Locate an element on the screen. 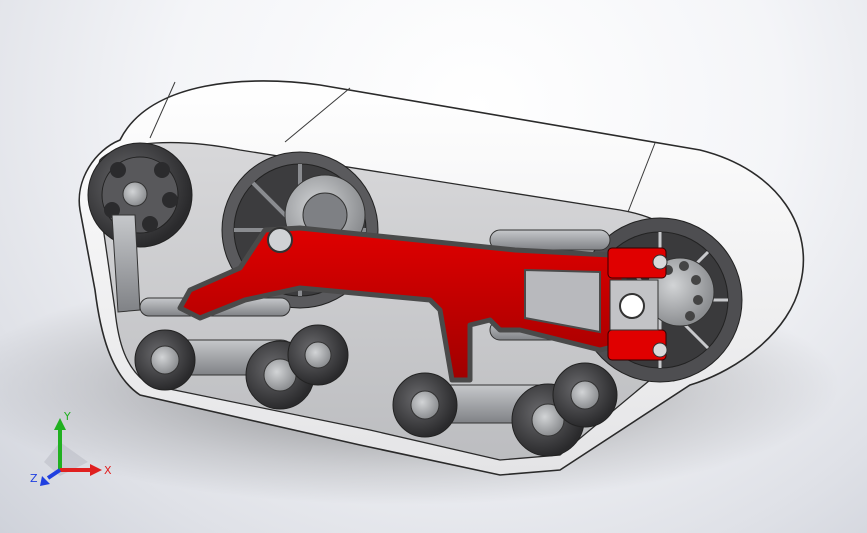  triad-y-label: Y is located at coordinates (67, 416).